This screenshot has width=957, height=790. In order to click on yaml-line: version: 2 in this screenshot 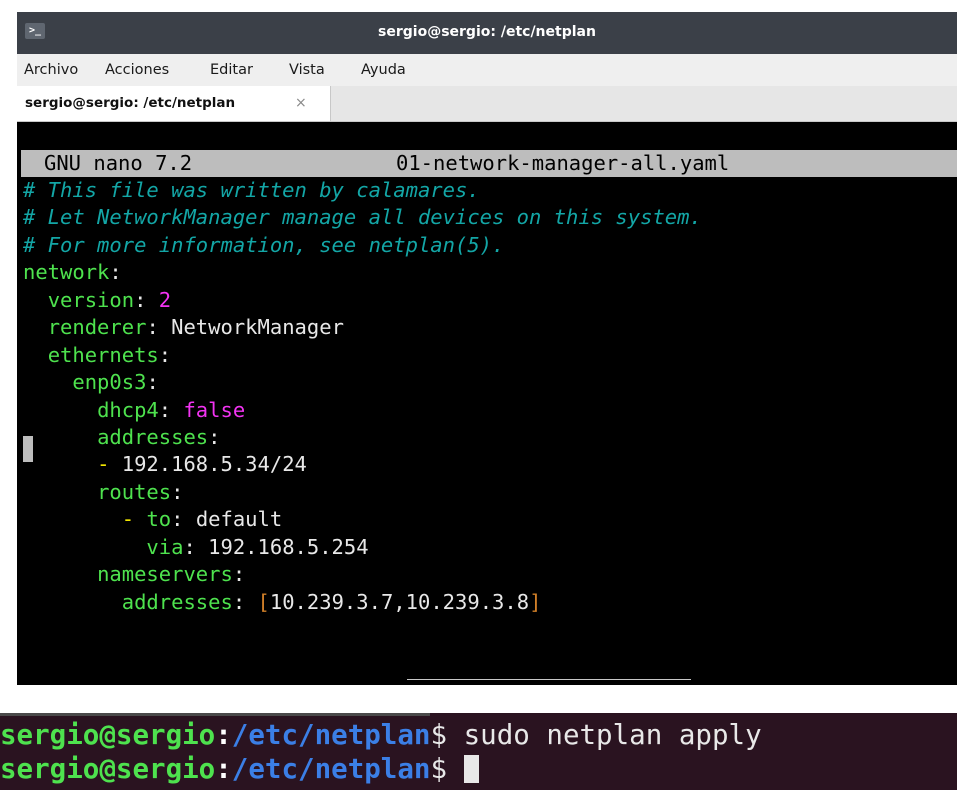, I will do `click(109, 300)`.